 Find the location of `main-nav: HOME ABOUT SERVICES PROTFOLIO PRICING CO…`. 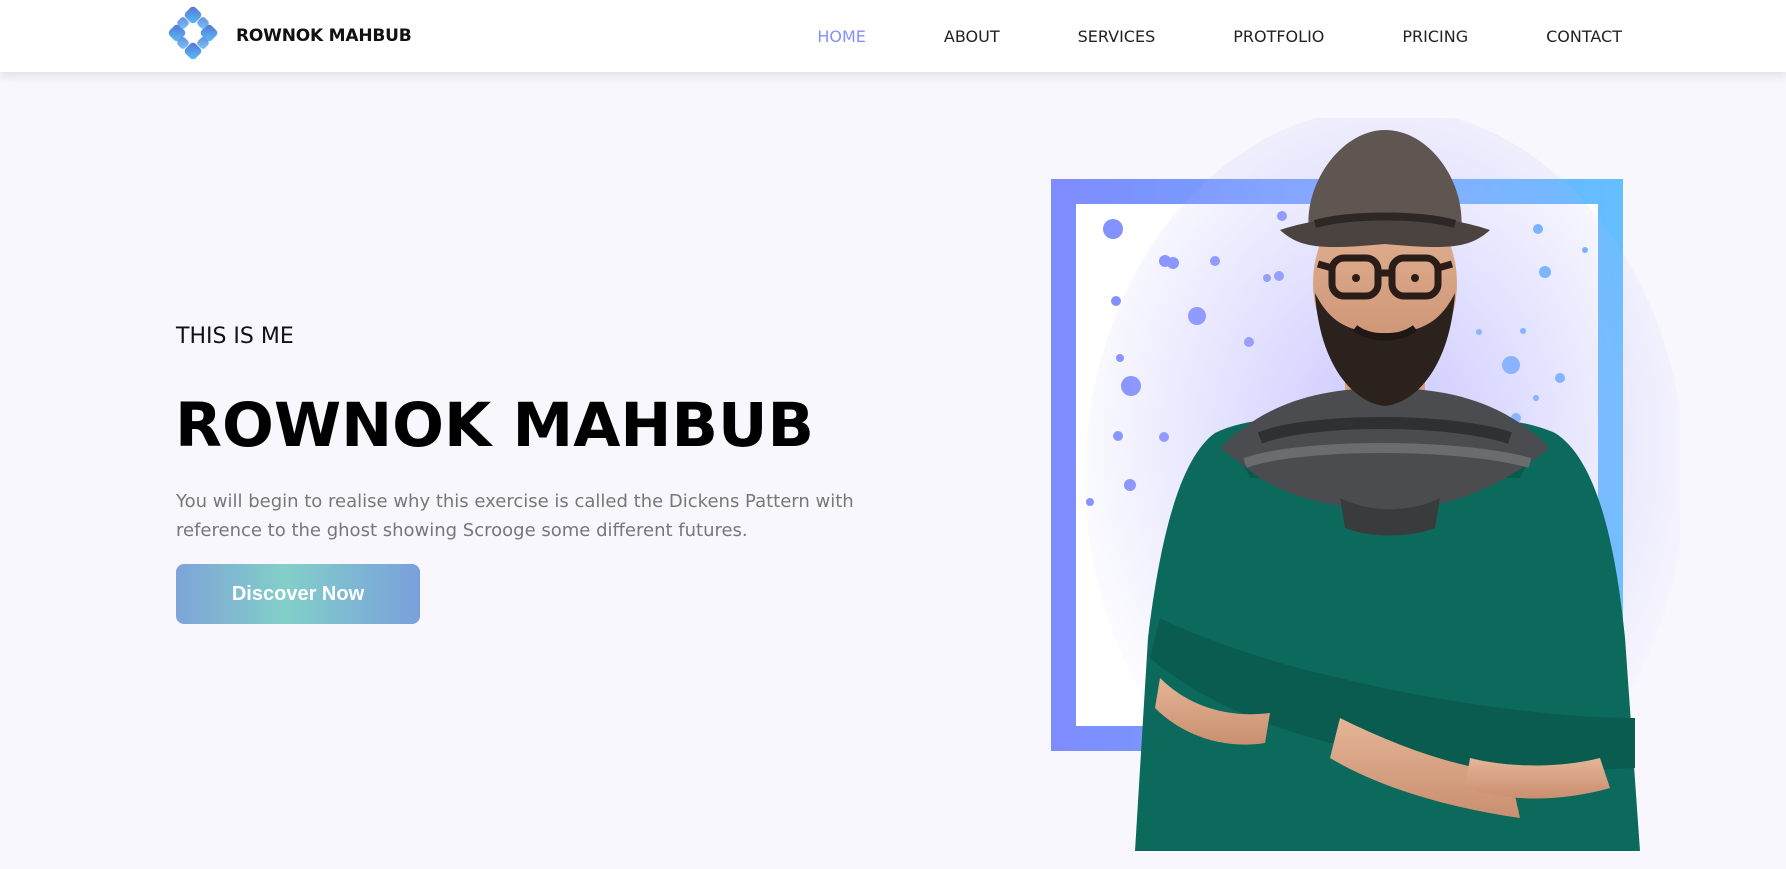

main-nav: HOME ABOUT SERVICES PROTFOLIO PRICING CO… is located at coordinates (1180, 37).